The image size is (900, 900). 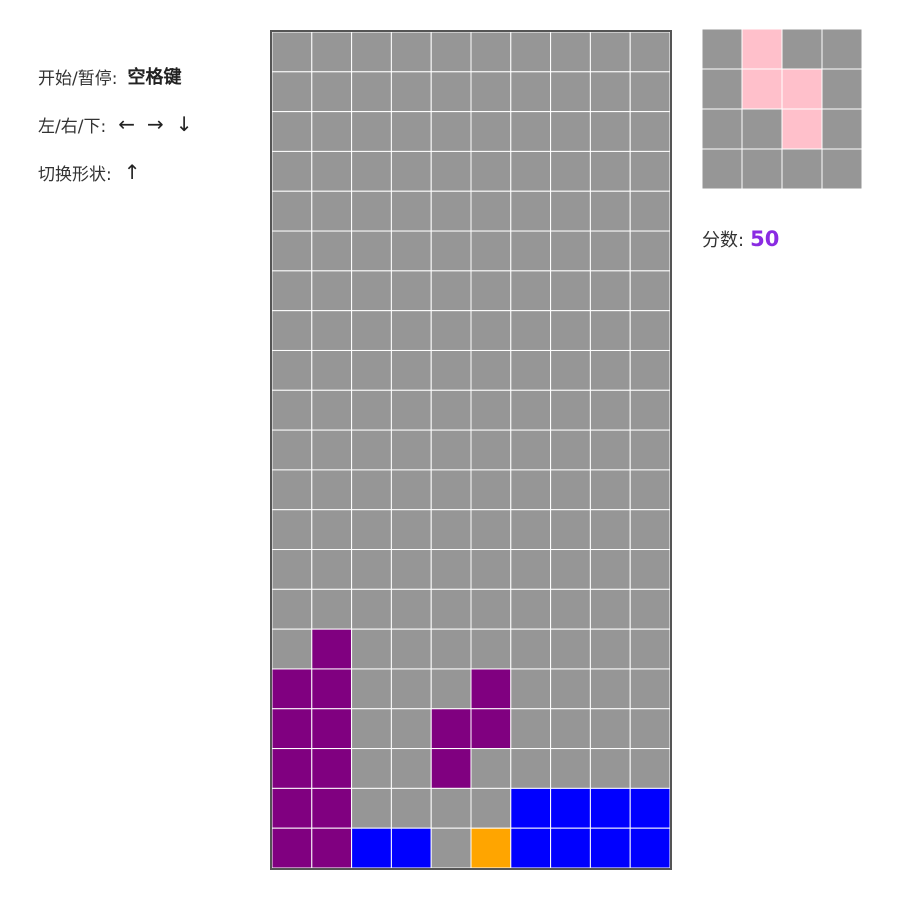 I want to click on score-display: 分数: 50, so click(x=740, y=239).